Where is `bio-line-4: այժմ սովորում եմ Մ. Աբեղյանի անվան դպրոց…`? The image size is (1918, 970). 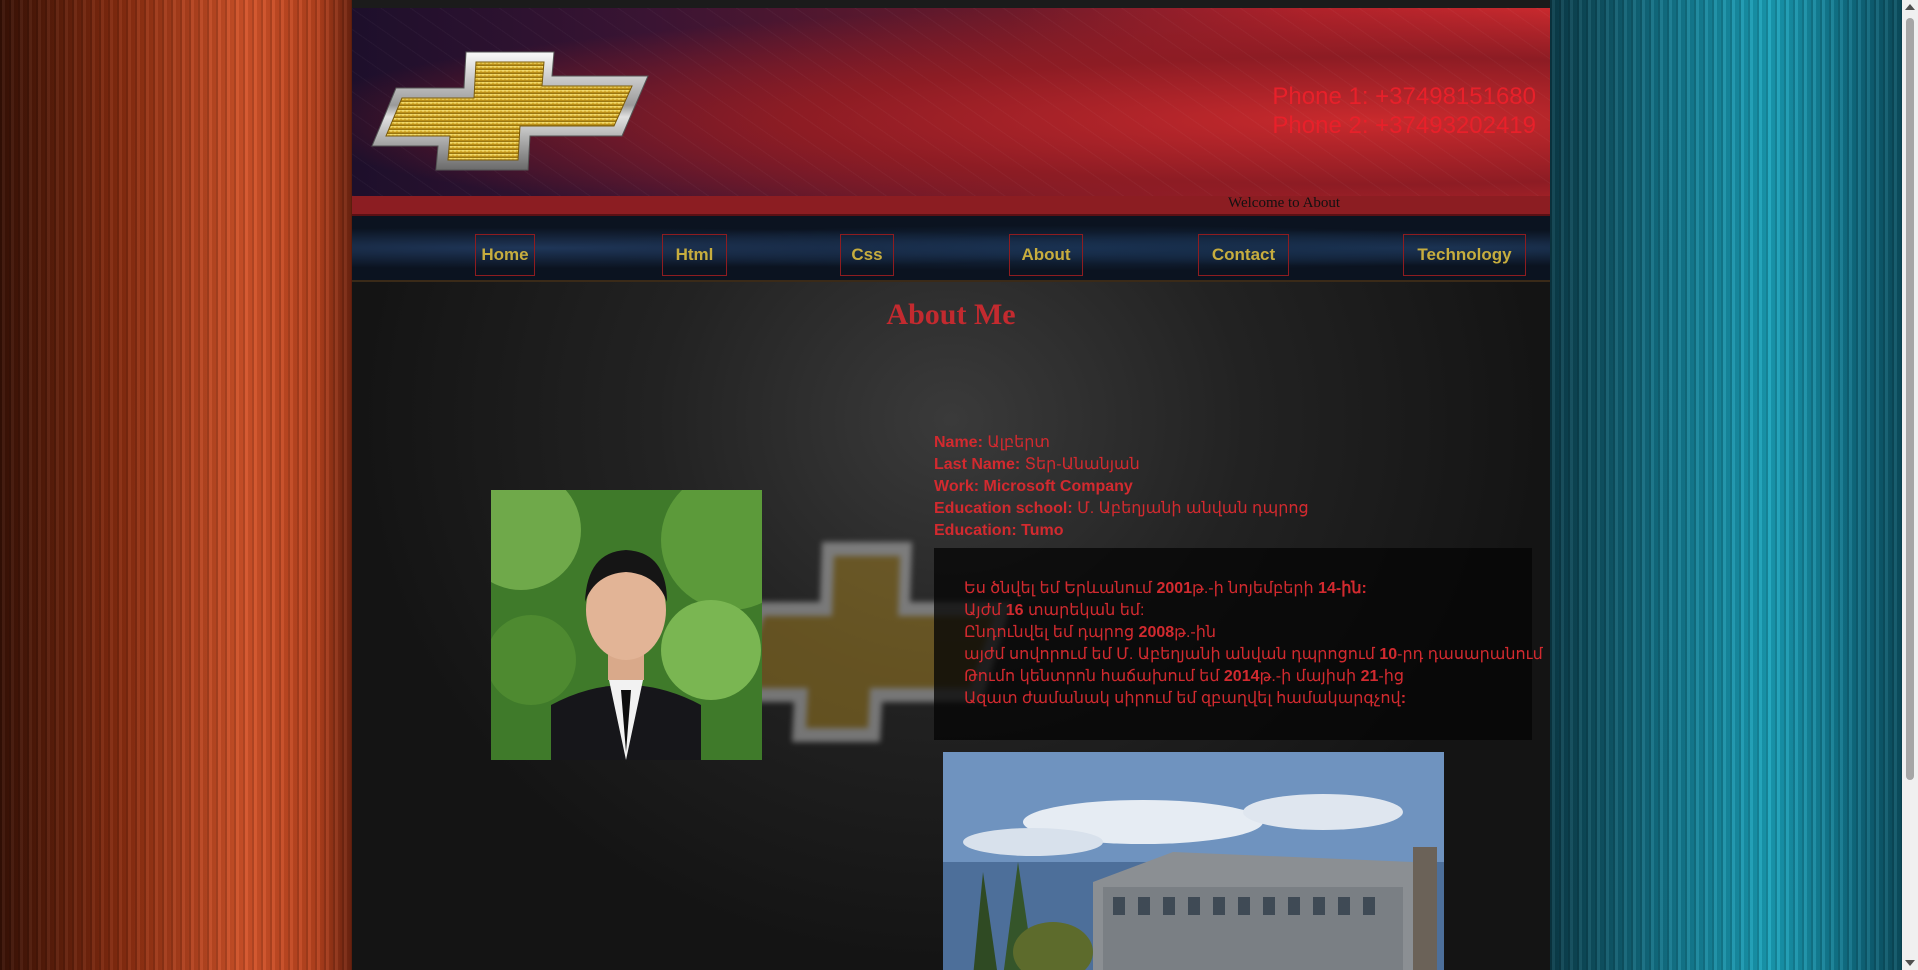 bio-line-4: այժմ սովորում եմ Մ. Աբեղյանի անվան դպրոց… is located at coordinates (1253, 654).